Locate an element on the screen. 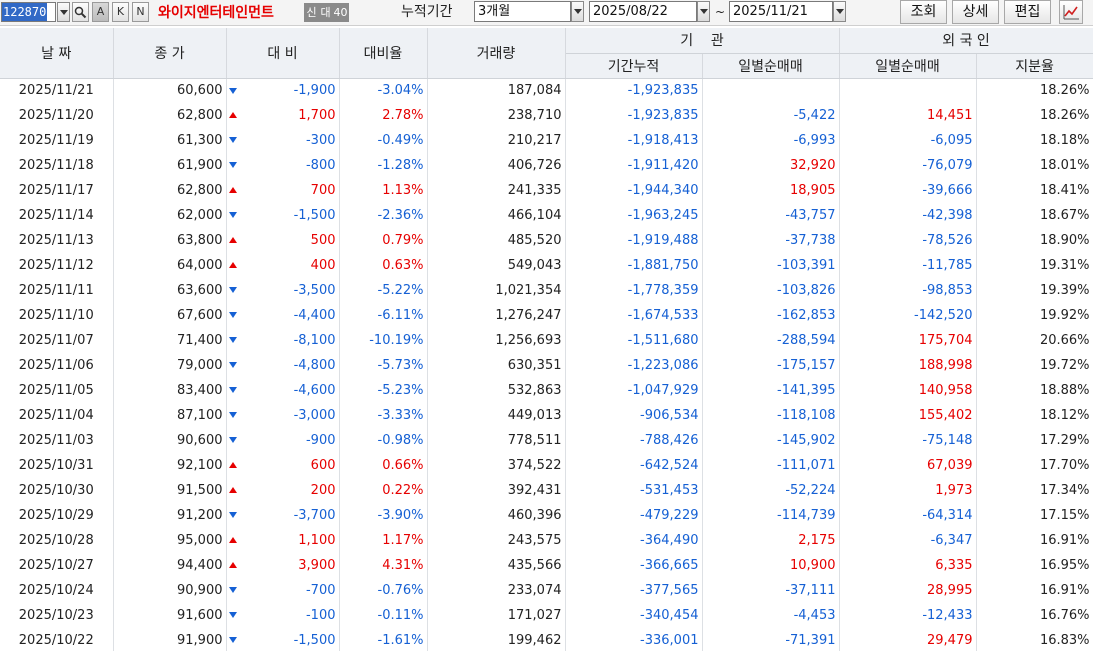  stock-code-dropdown-button is located at coordinates (63, 12).